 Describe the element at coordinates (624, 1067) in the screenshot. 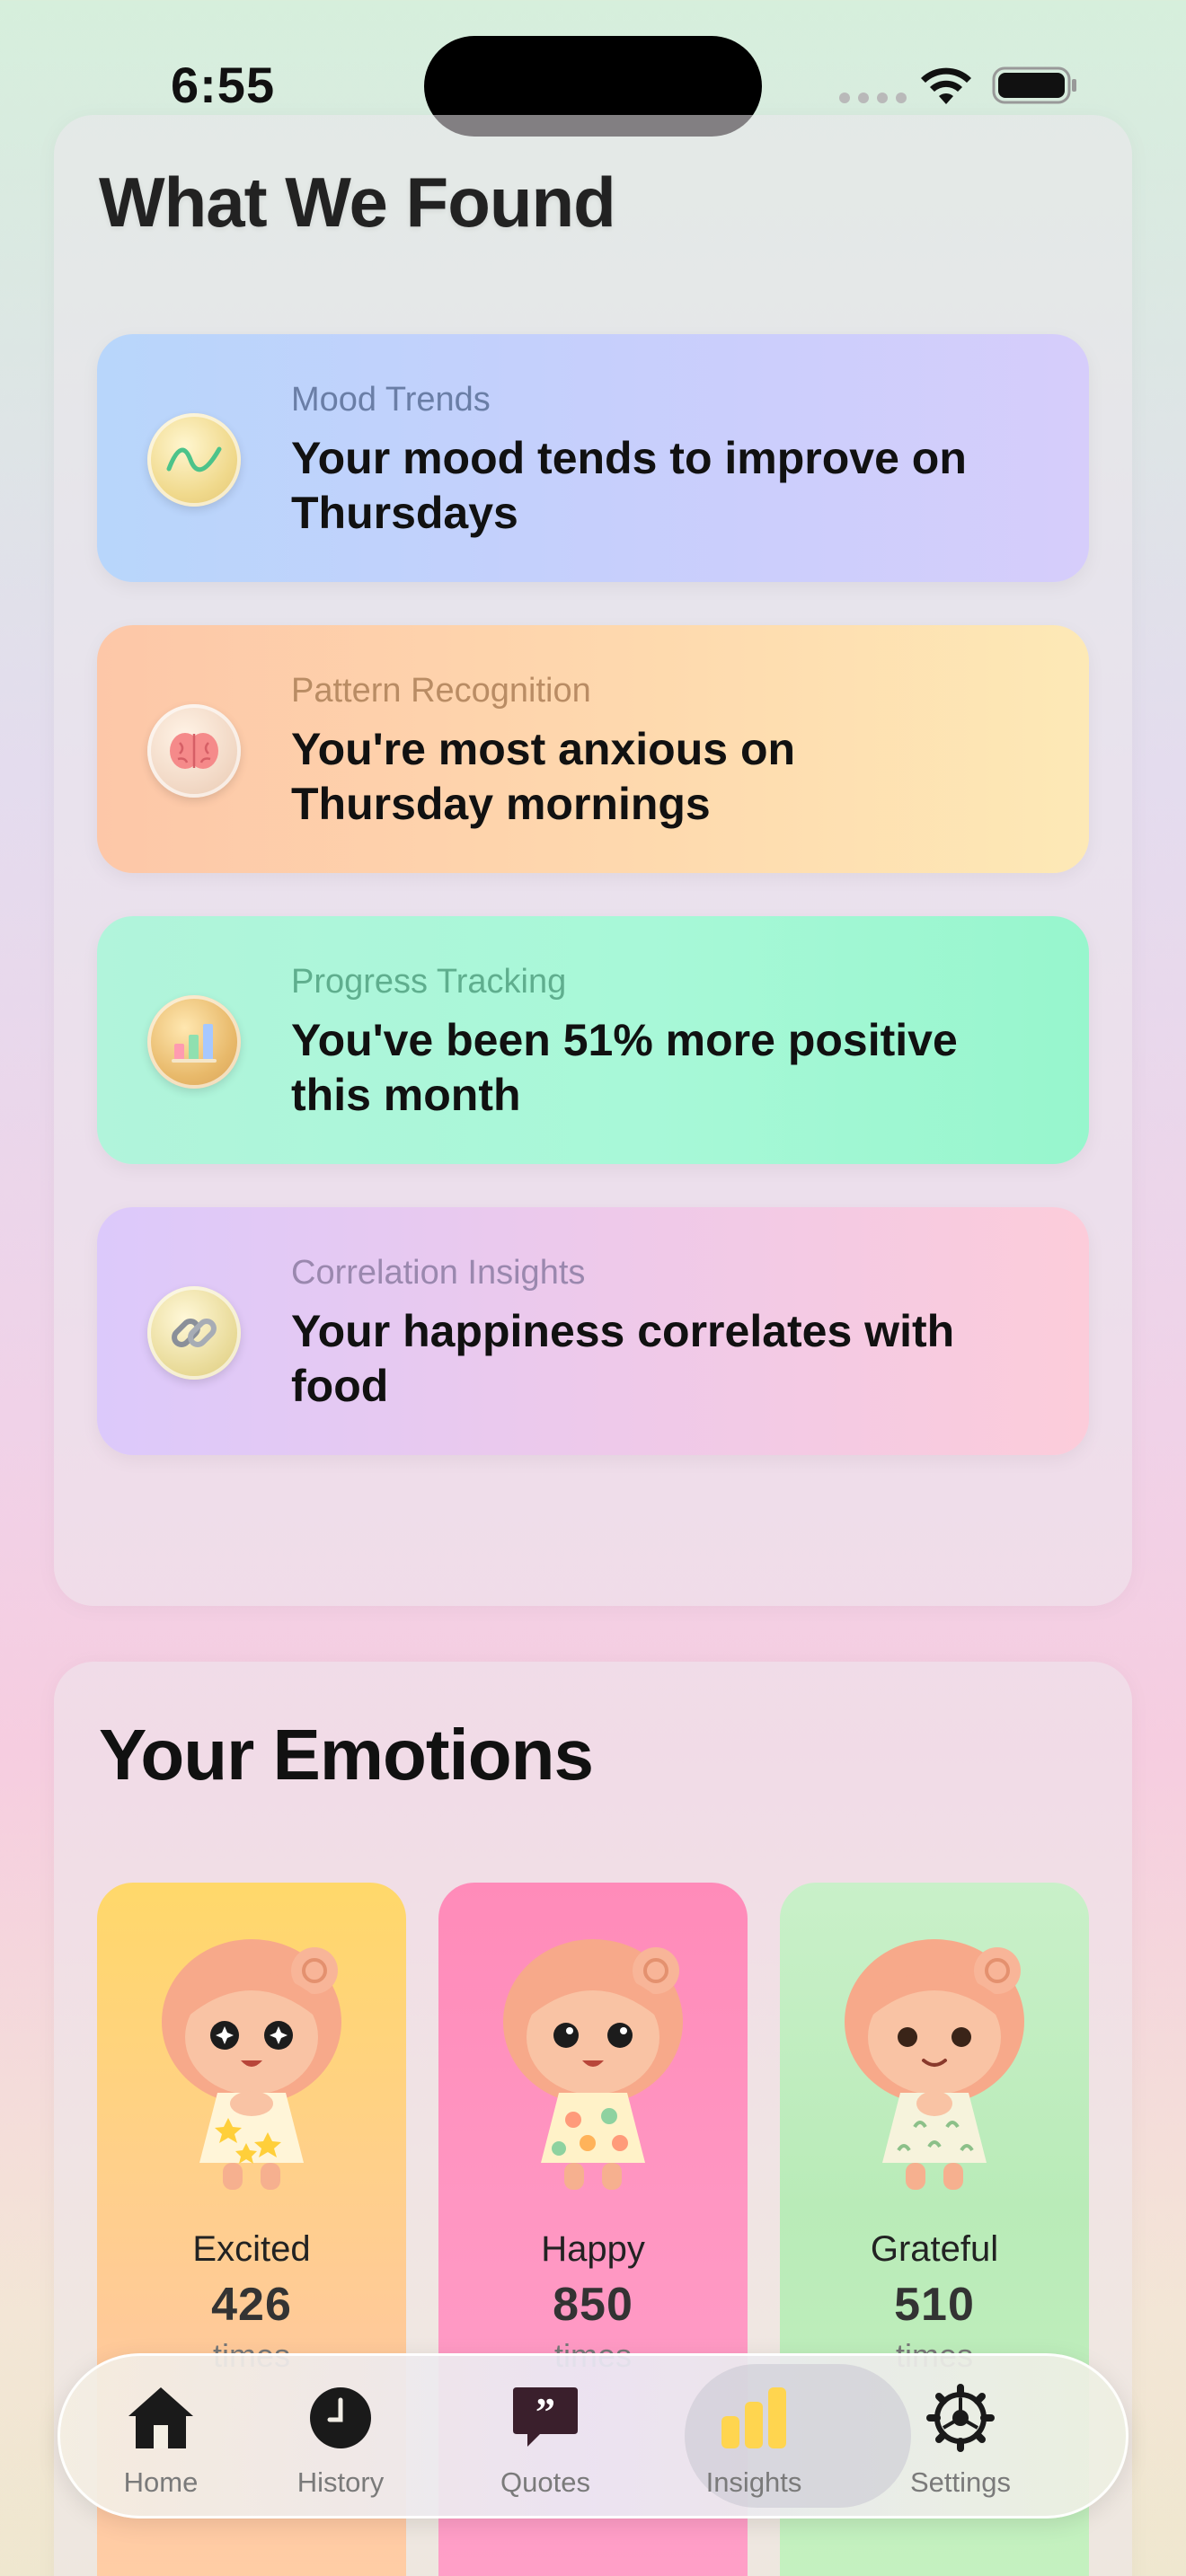

I see `insight-message: You've been 51% more positive this month` at that location.